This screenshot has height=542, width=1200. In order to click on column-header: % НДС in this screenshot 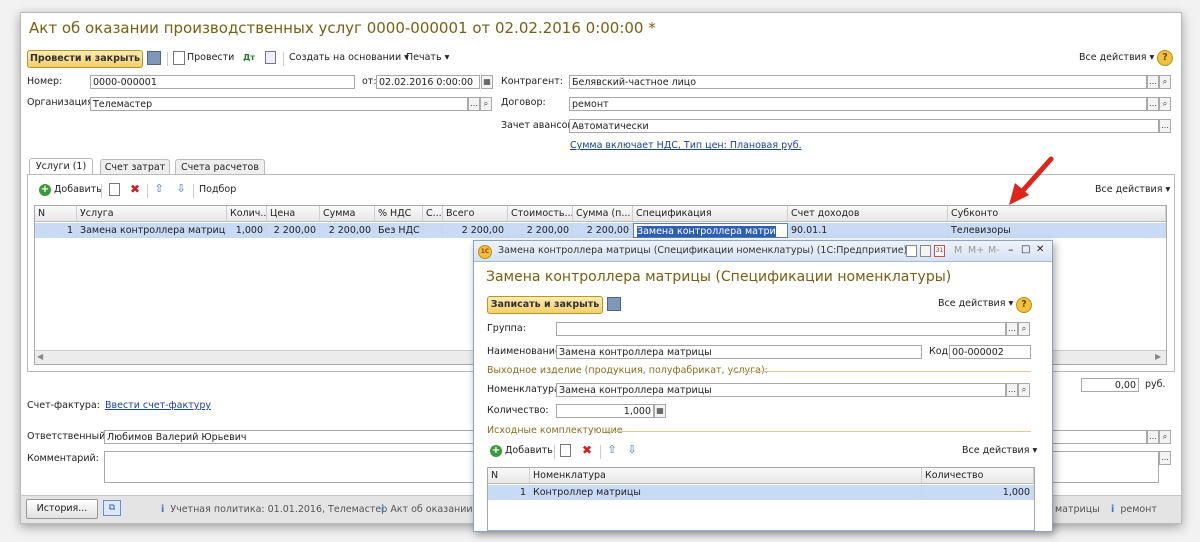, I will do `click(399, 214)`.